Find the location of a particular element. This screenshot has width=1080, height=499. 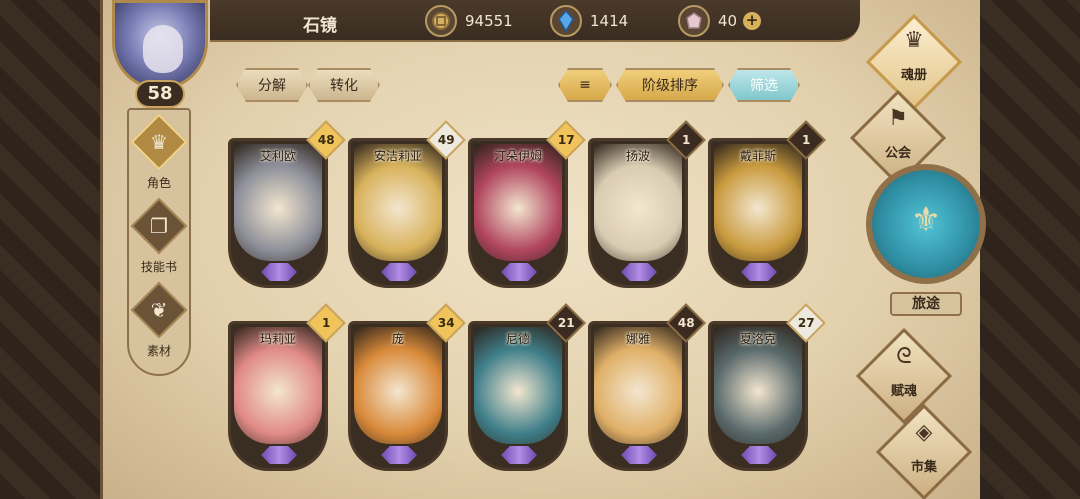

hero-level: 49 is located at coordinates (446, 139).